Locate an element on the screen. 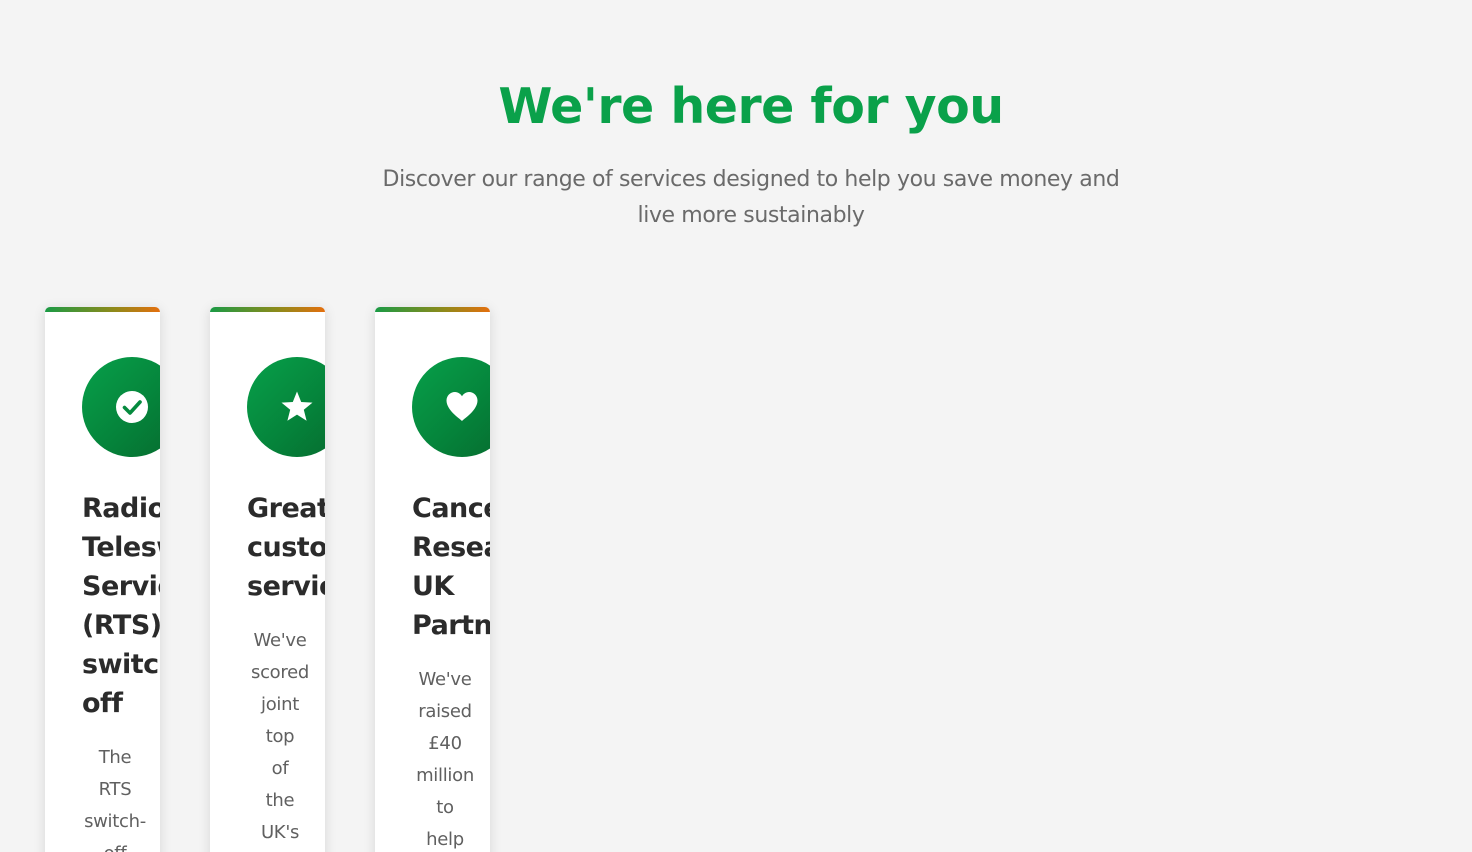 This screenshot has height=852, width=1472. card-description: The RTS switch- off is located at coordinates (115, 797).